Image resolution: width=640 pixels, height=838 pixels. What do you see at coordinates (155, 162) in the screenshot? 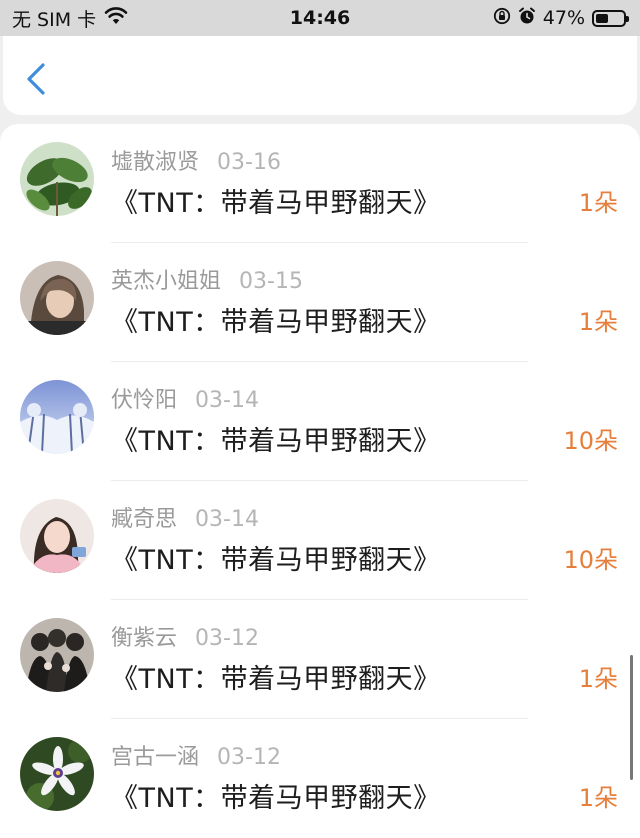
I see `name-text: 墟散淑贤` at bounding box center [155, 162].